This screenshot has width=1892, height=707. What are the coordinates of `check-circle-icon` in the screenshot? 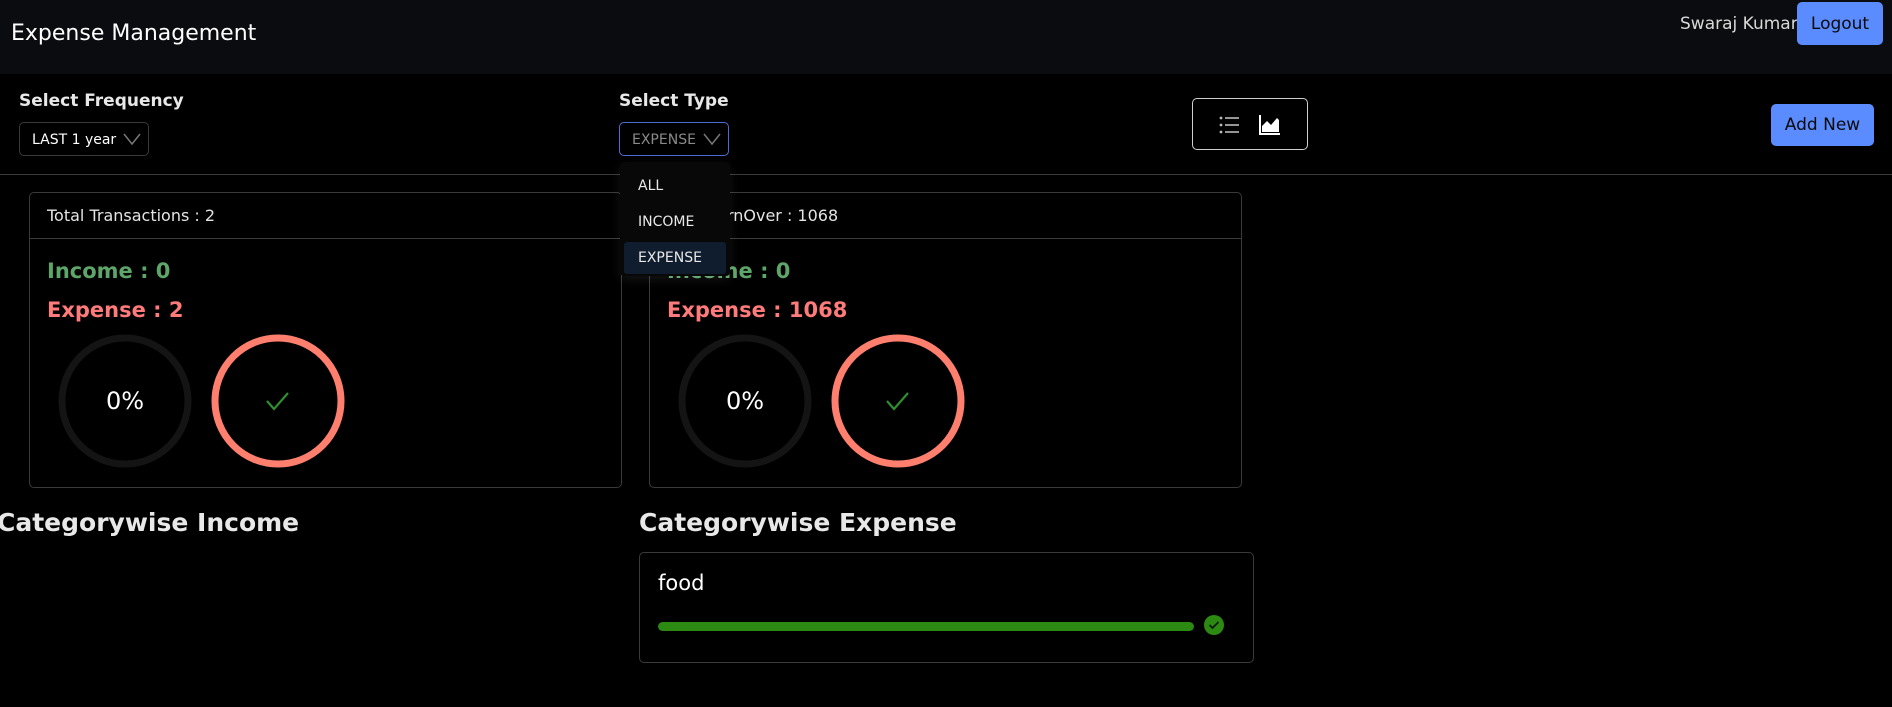 It's located at (1214, 625).